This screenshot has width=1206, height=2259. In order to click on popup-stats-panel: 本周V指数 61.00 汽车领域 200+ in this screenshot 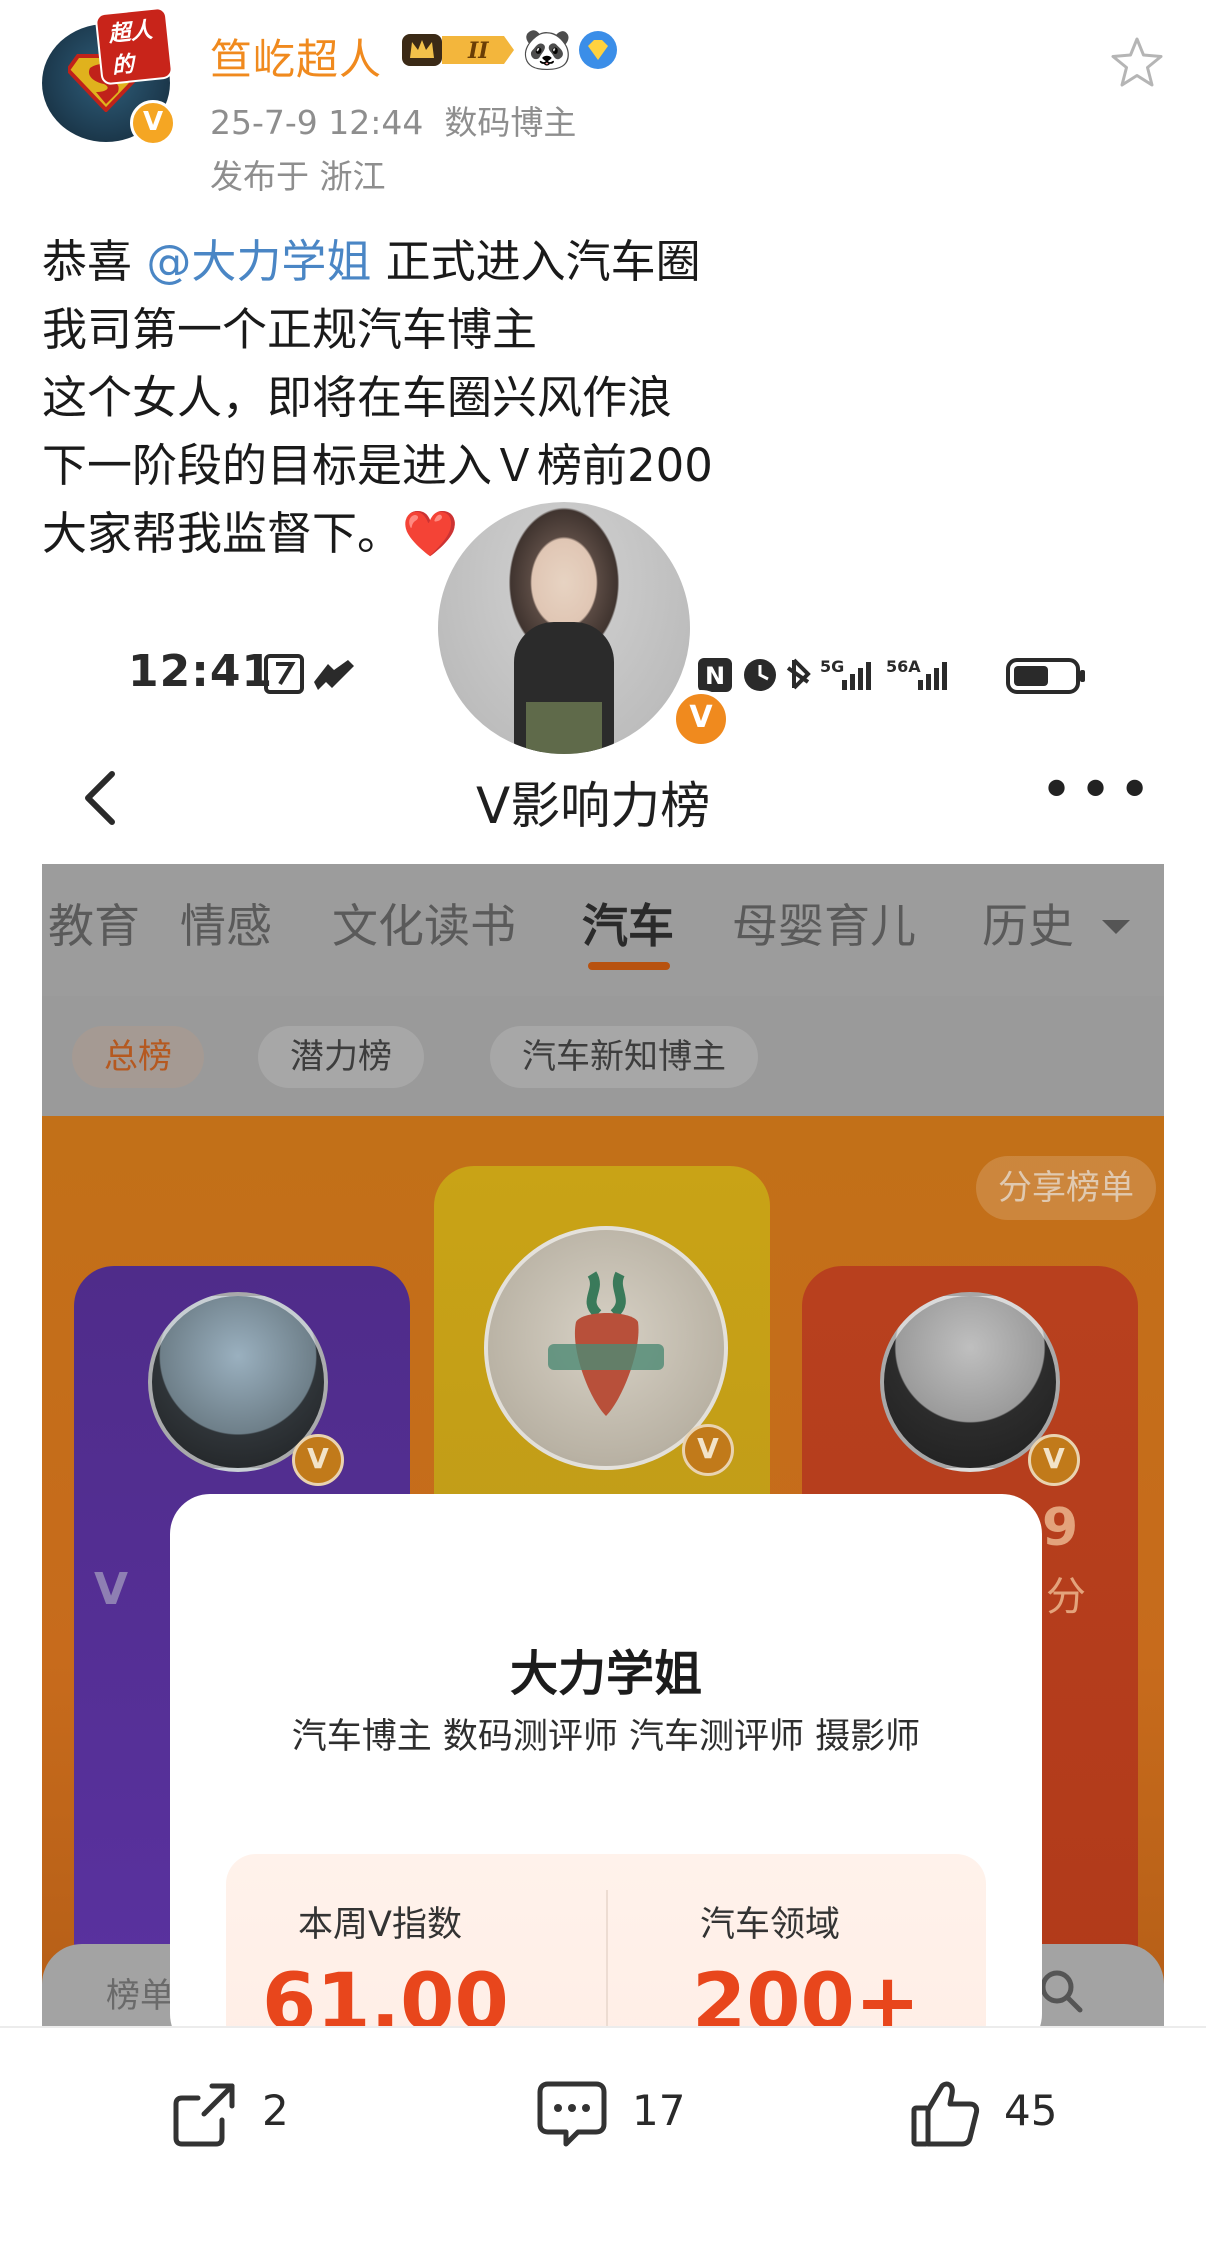, I will do `click(606, 1940)`.